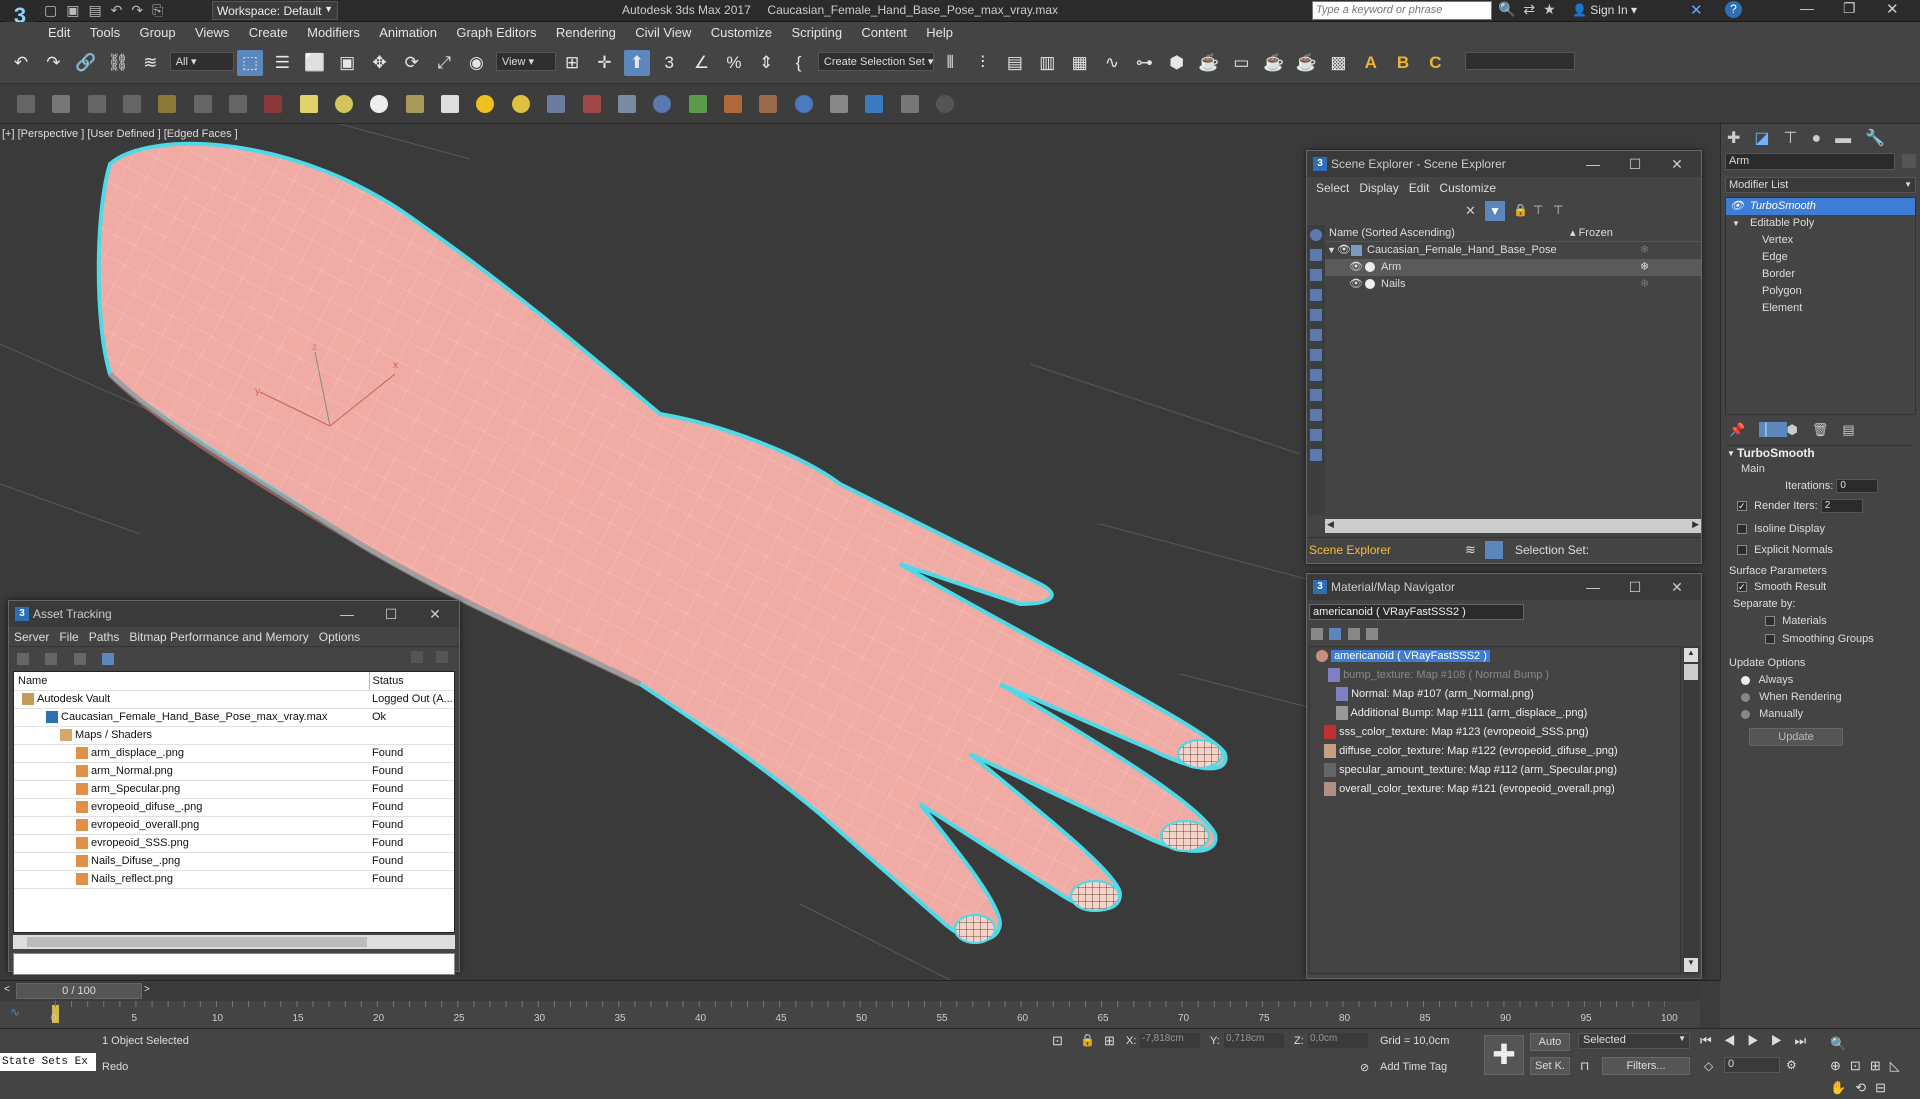 This screenshot has width=1920, height=1099. What do you see at coordinates (150, 63) in the screenshot?
I see `bind-spacewarp-icon: ≋` at bounding box center [150, 63].